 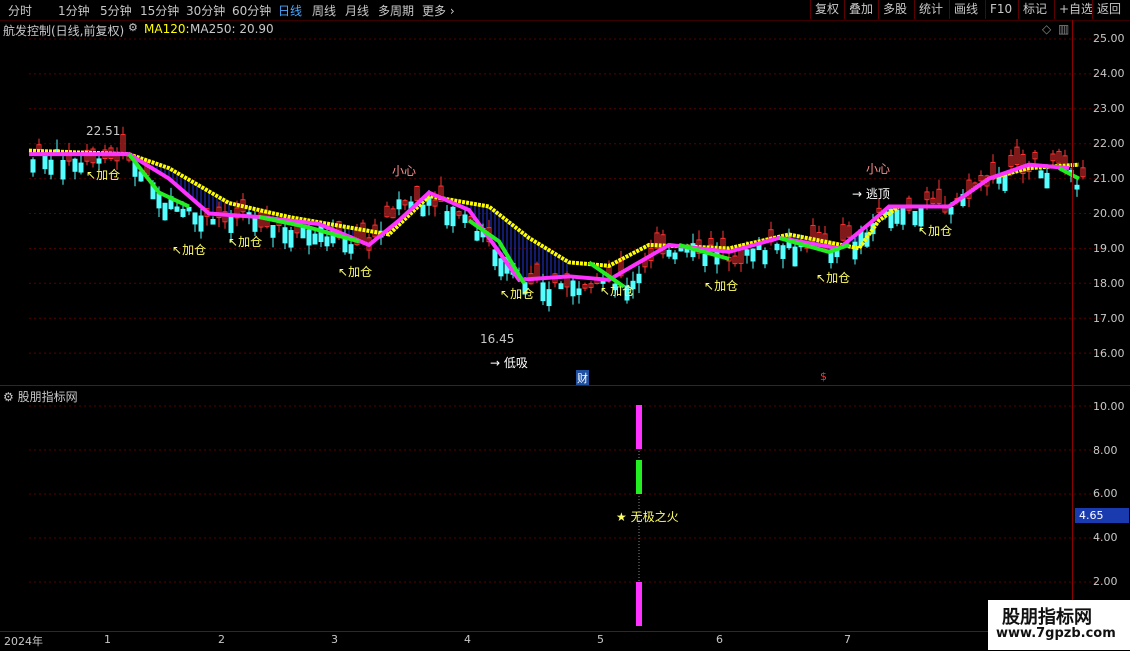 I want to click on finance-marker: 财, so click(x=582, y=378).